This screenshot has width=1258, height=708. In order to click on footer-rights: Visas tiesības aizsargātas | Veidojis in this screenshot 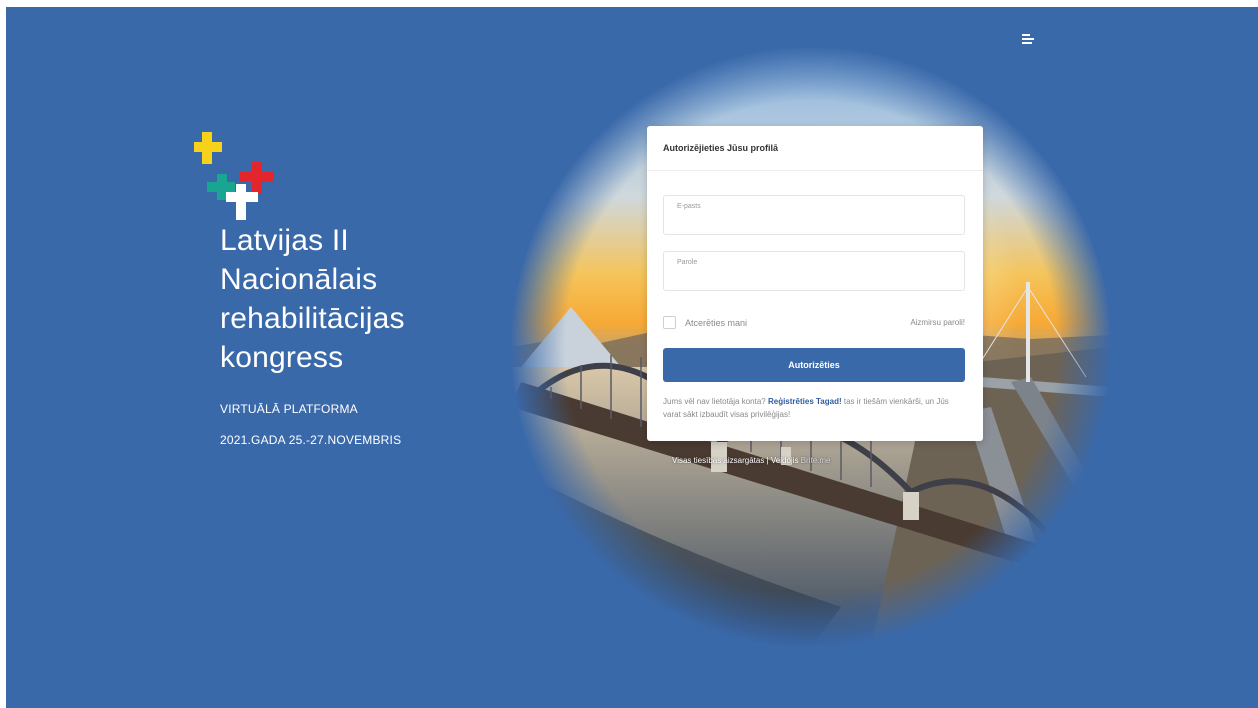, I will do `click(735, 460)`.